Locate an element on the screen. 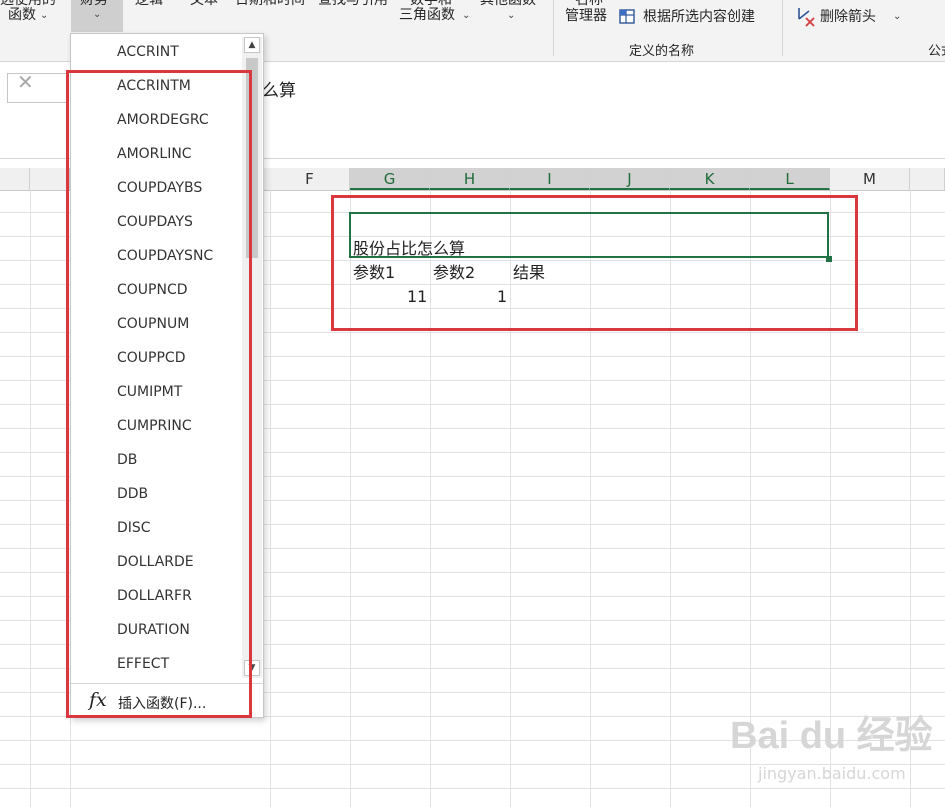 The image size is (945, 807). ribbon-function-category-1: 财务 is located at coordinates (94, 4).